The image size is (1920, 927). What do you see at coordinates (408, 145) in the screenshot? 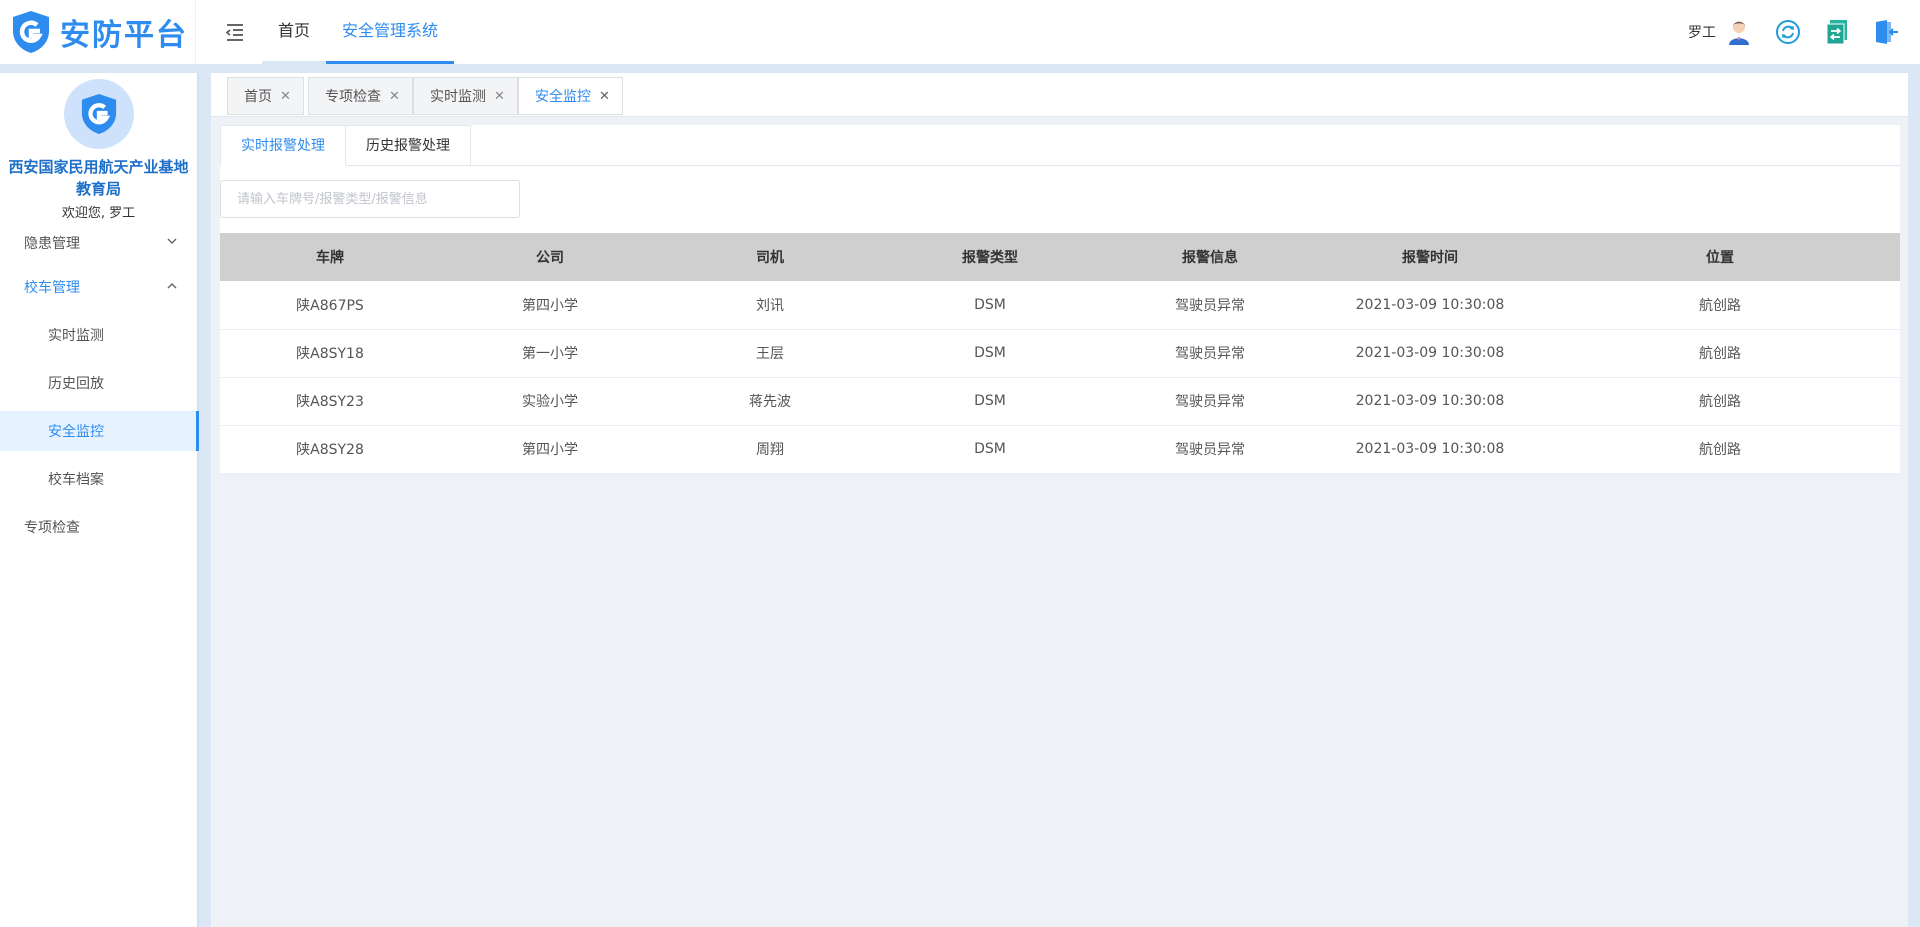
I see `tab-history-alarm: 历史报警处理` at bounding box center [408, 145].